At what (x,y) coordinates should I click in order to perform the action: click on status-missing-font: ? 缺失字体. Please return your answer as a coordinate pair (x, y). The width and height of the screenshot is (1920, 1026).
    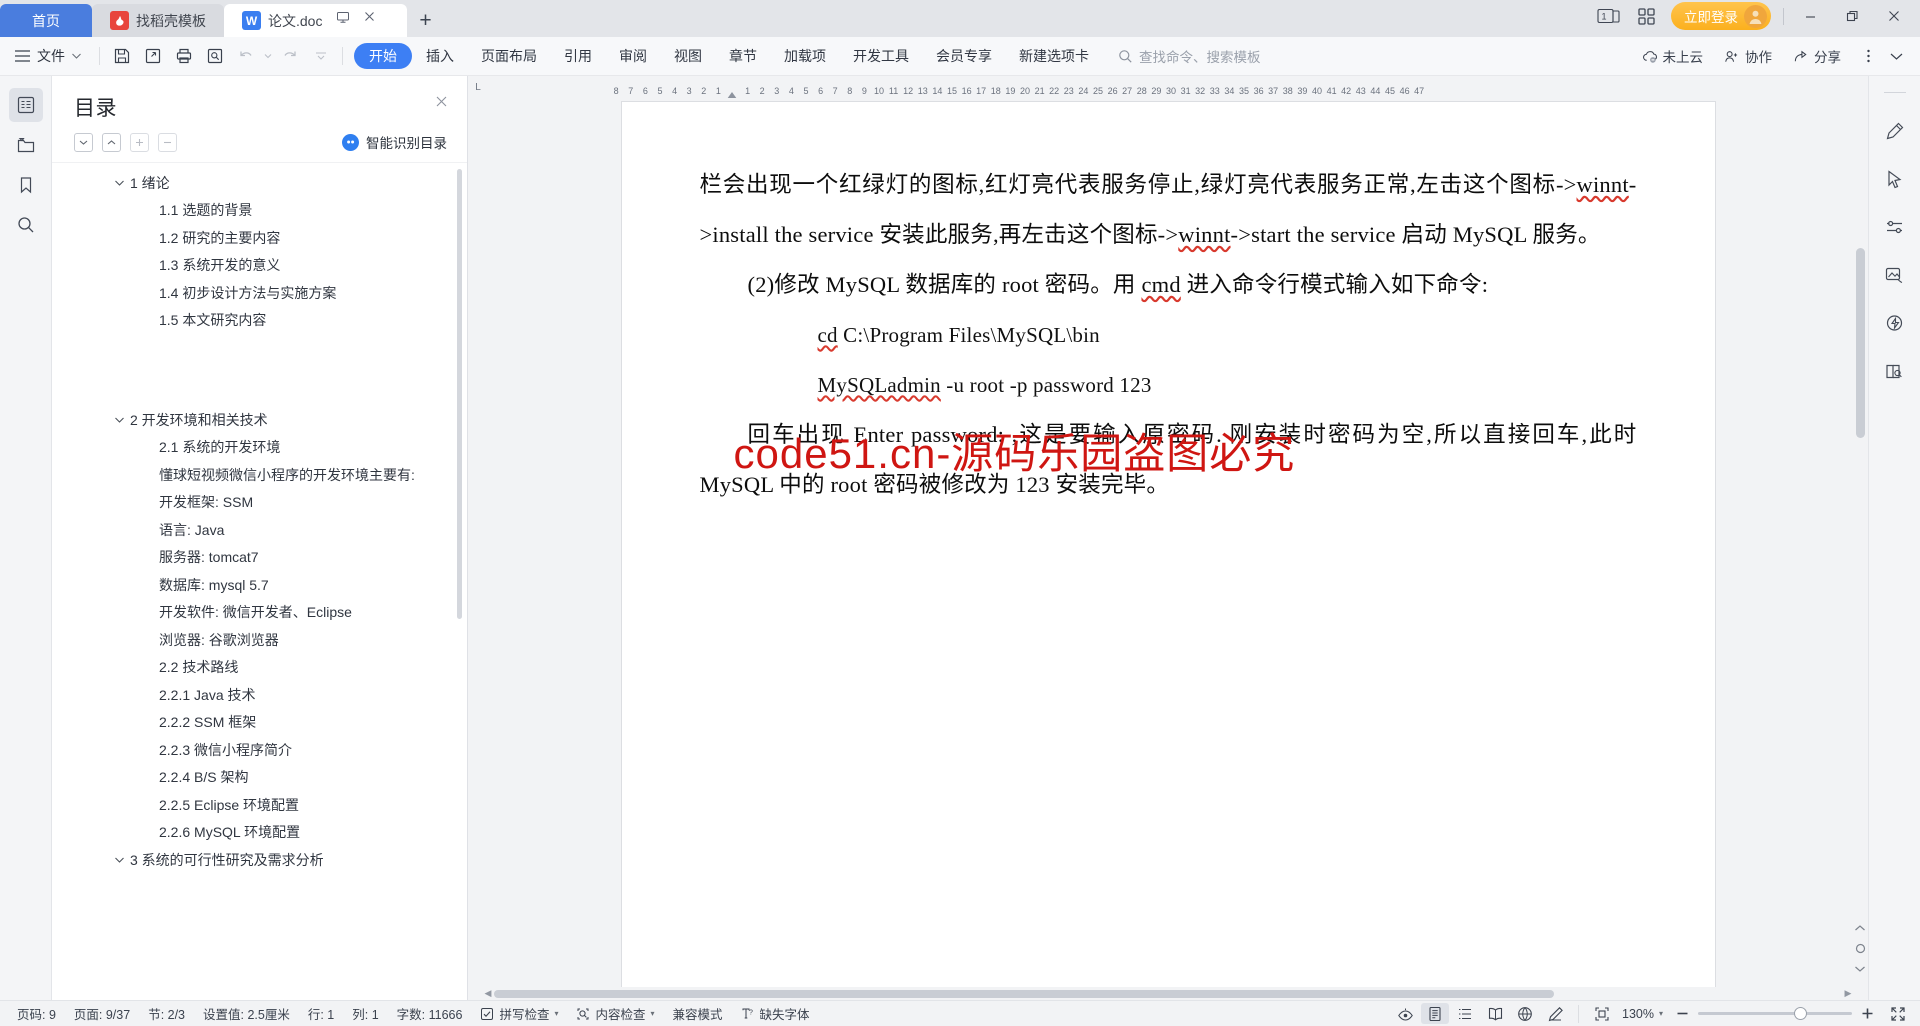
    Looking at the image, I should click on (775, 1013).